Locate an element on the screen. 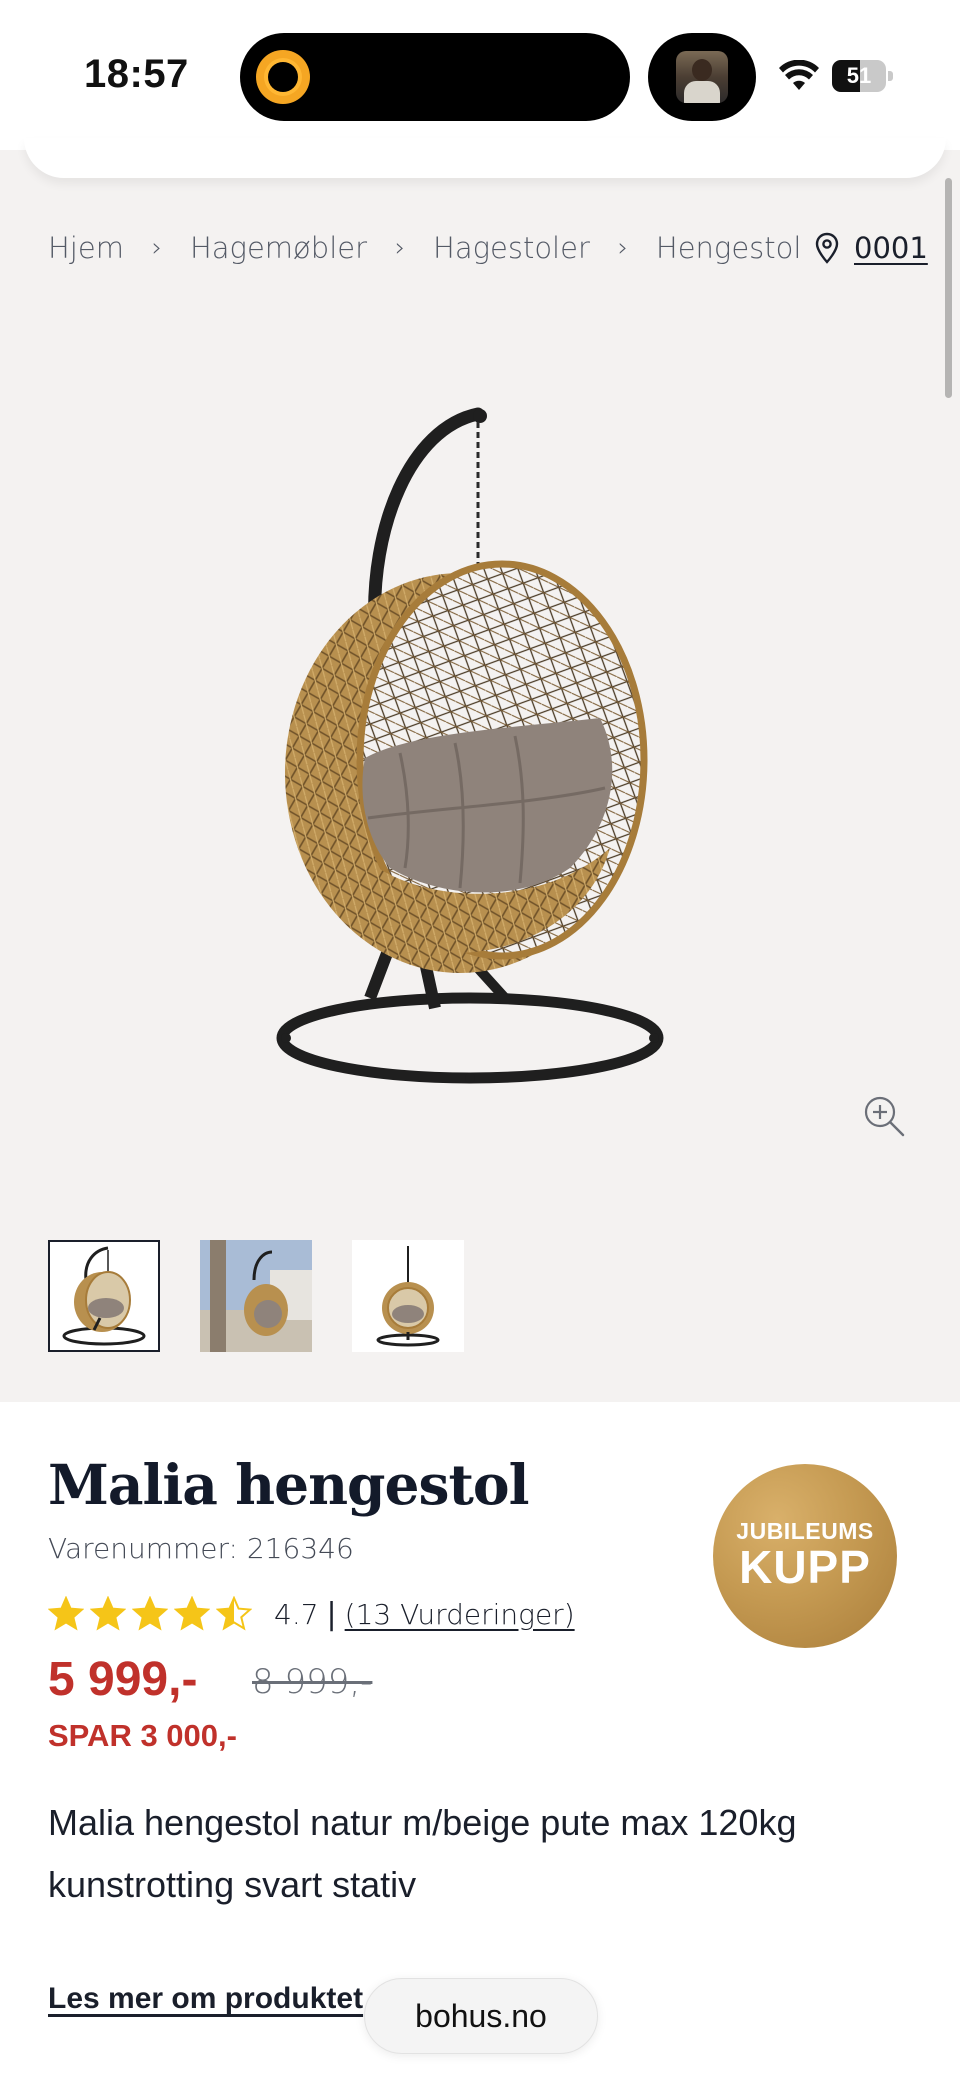 Image resolution: width=960 pixels, height=2087 pixels. product-title: Malia hengestol is located at coordinates (288, 1484).